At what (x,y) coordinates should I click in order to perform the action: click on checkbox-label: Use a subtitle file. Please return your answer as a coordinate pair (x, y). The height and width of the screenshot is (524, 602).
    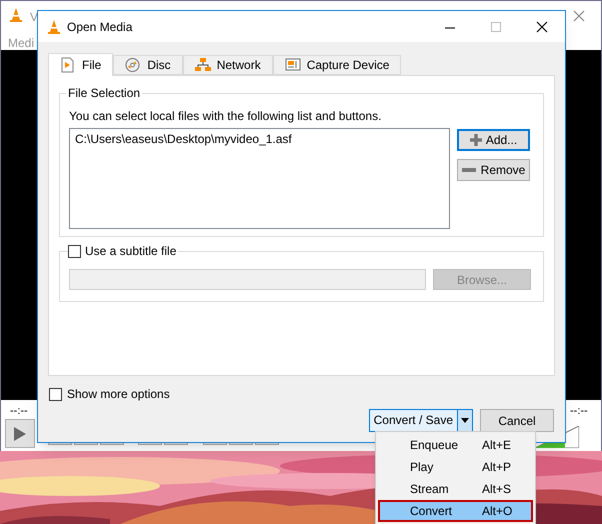
    Looking at the image, I should click on (129, 251).